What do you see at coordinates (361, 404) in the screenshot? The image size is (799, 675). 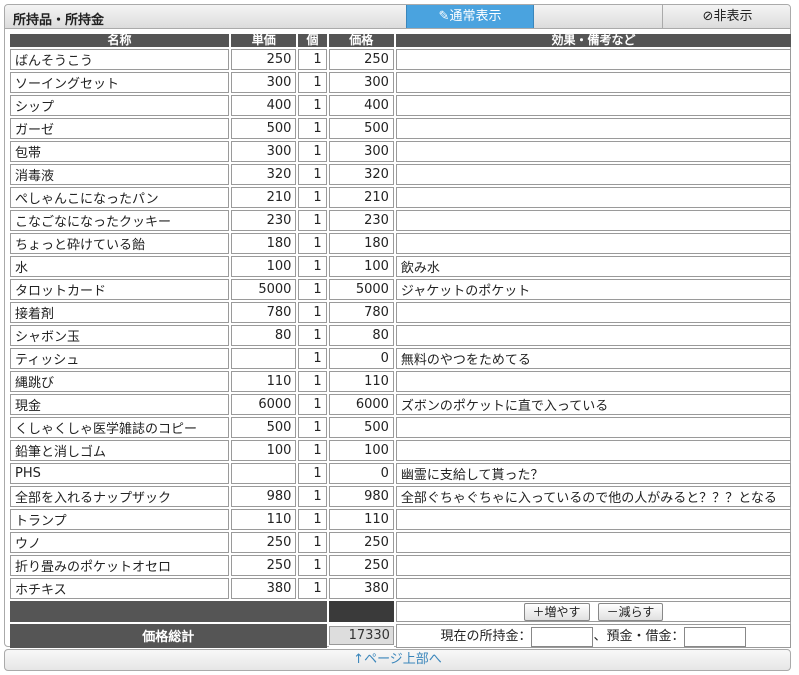 I see `item-price-cell: 6000` at bounding box center [361, 404].